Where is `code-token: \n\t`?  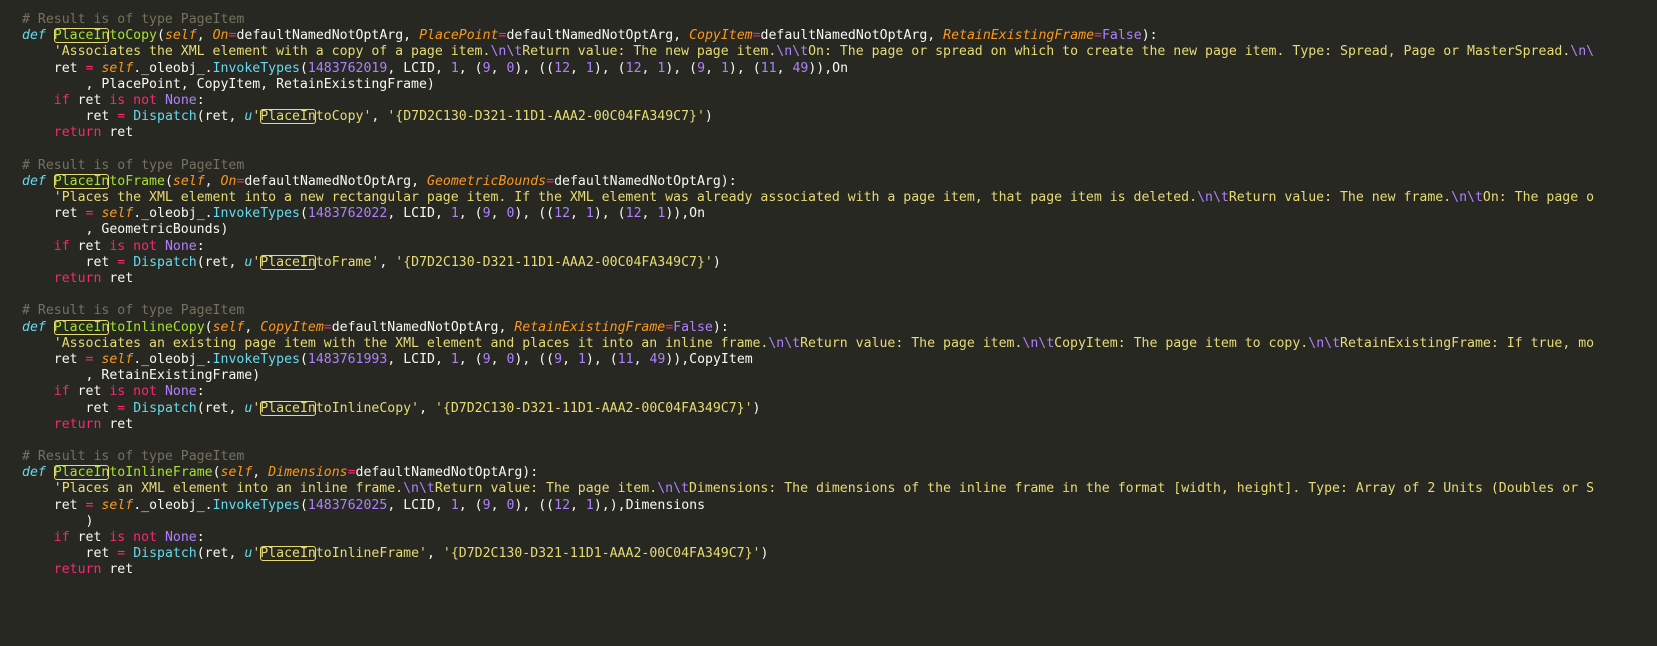 code-token: \n\t is located at coordinates (506, 52).